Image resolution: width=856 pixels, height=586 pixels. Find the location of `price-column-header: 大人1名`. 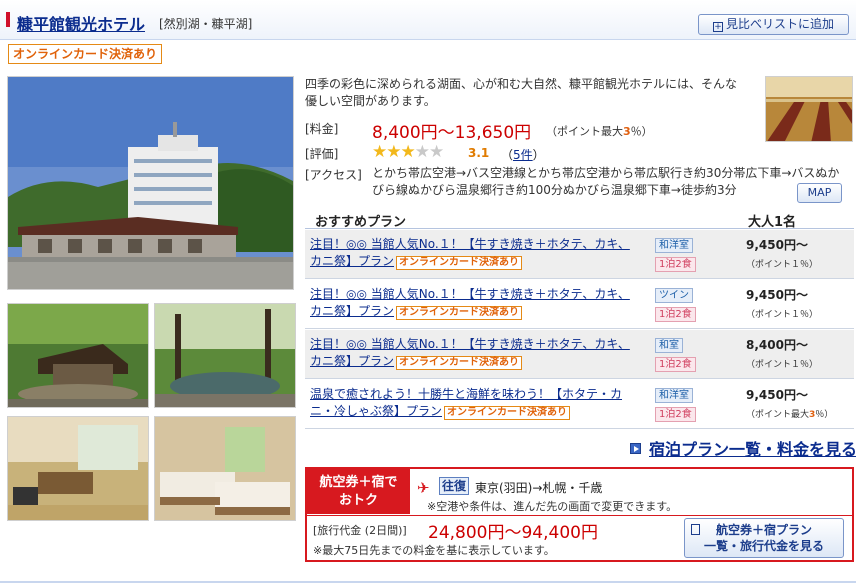

price-column-header: 大人1名 is located at coordinates (772, 222).